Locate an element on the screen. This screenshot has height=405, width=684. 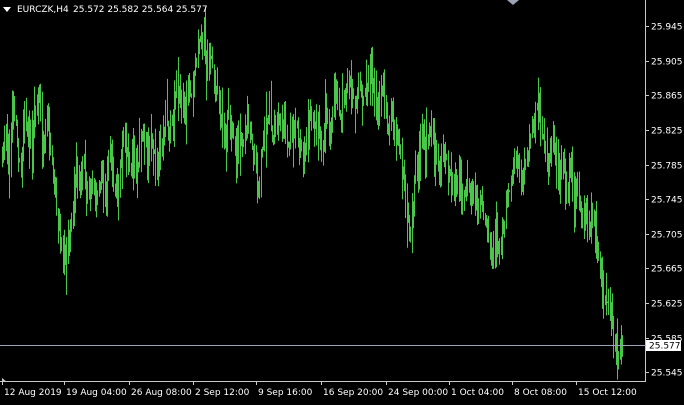
time-axis-label: 15 Oct 12:00 is located at coordinates (607, 393).